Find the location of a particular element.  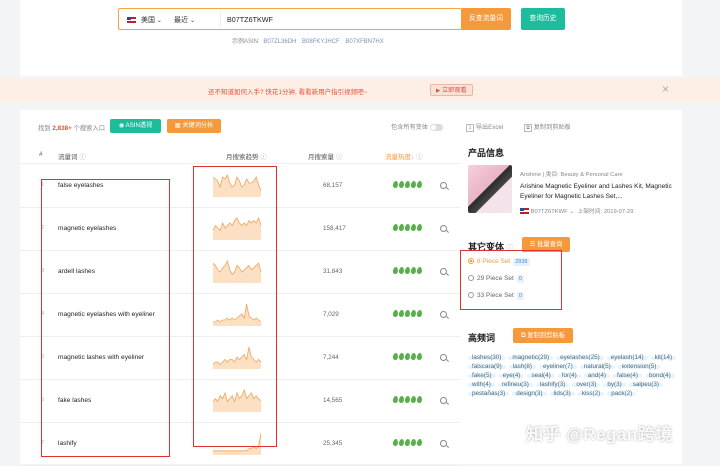

freq-tag: and(4) is located at coordinates (596, 375).